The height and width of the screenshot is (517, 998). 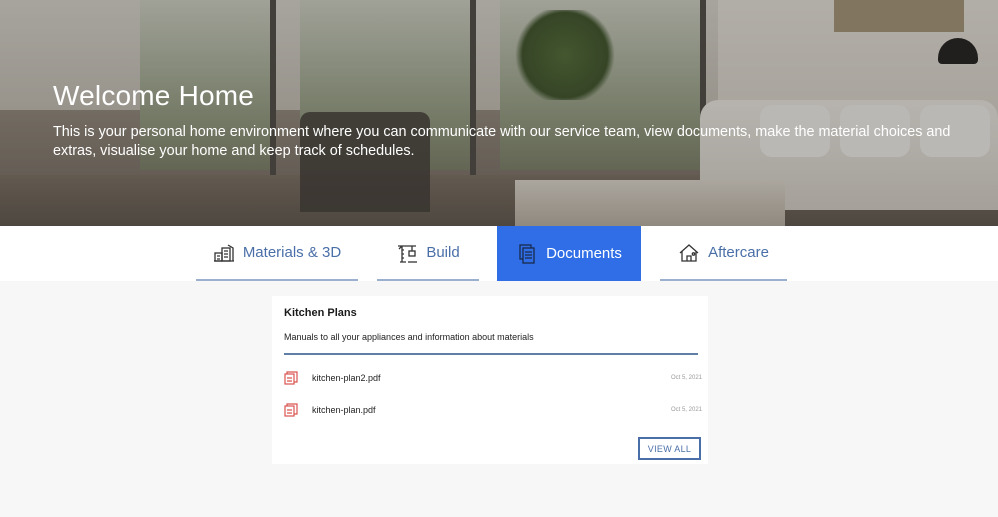 I want to click on tab-bar: Materials & 3D Build Documents Aftercare, so click(x=499, y=253).